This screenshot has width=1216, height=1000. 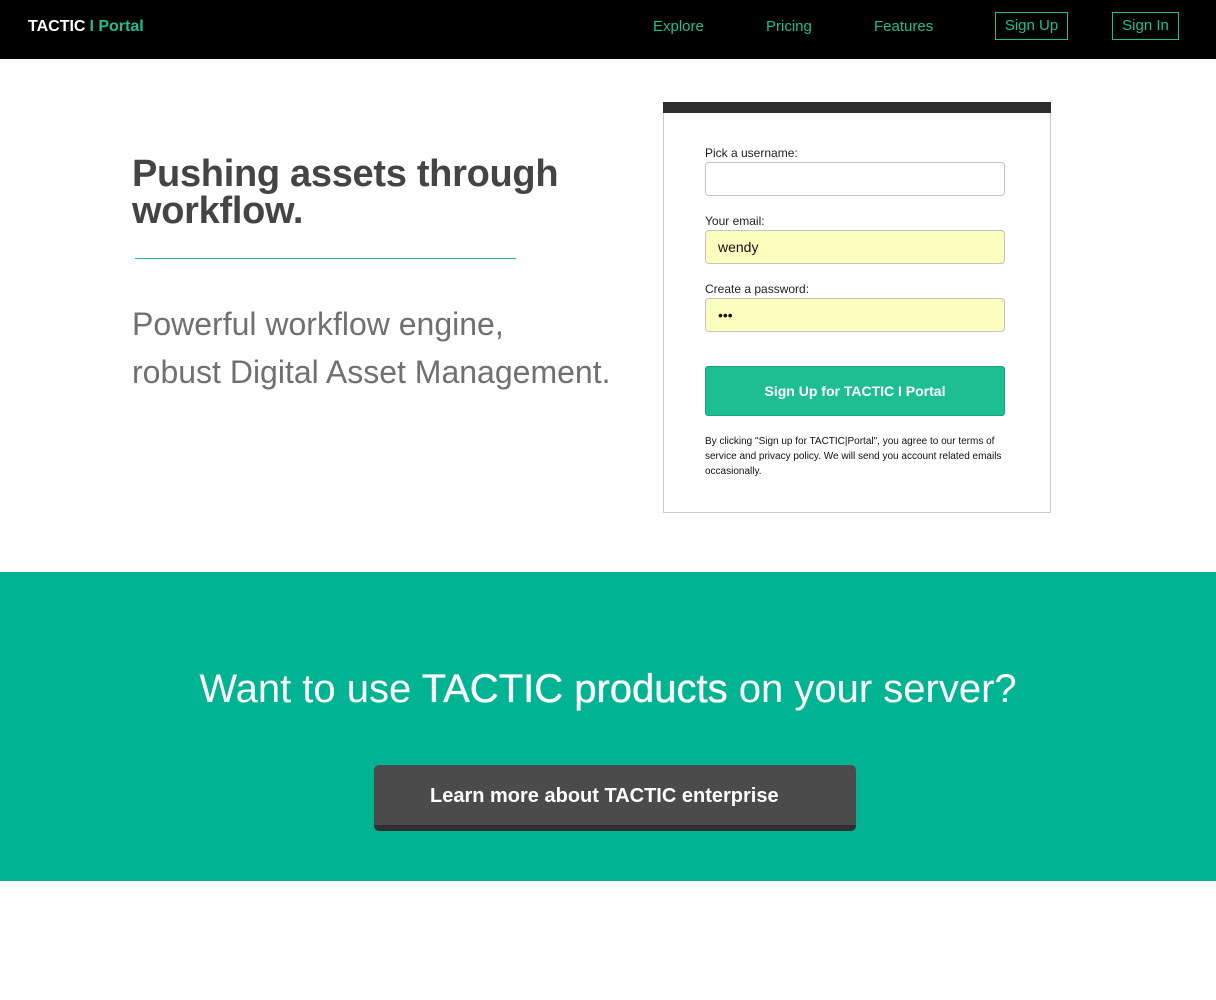 What do you see at coordinates (615, 798) in the screenshot?
I see `learn-enterprise-button: Learn more about TACTIC enterprise` at bounding box center [615, 798].